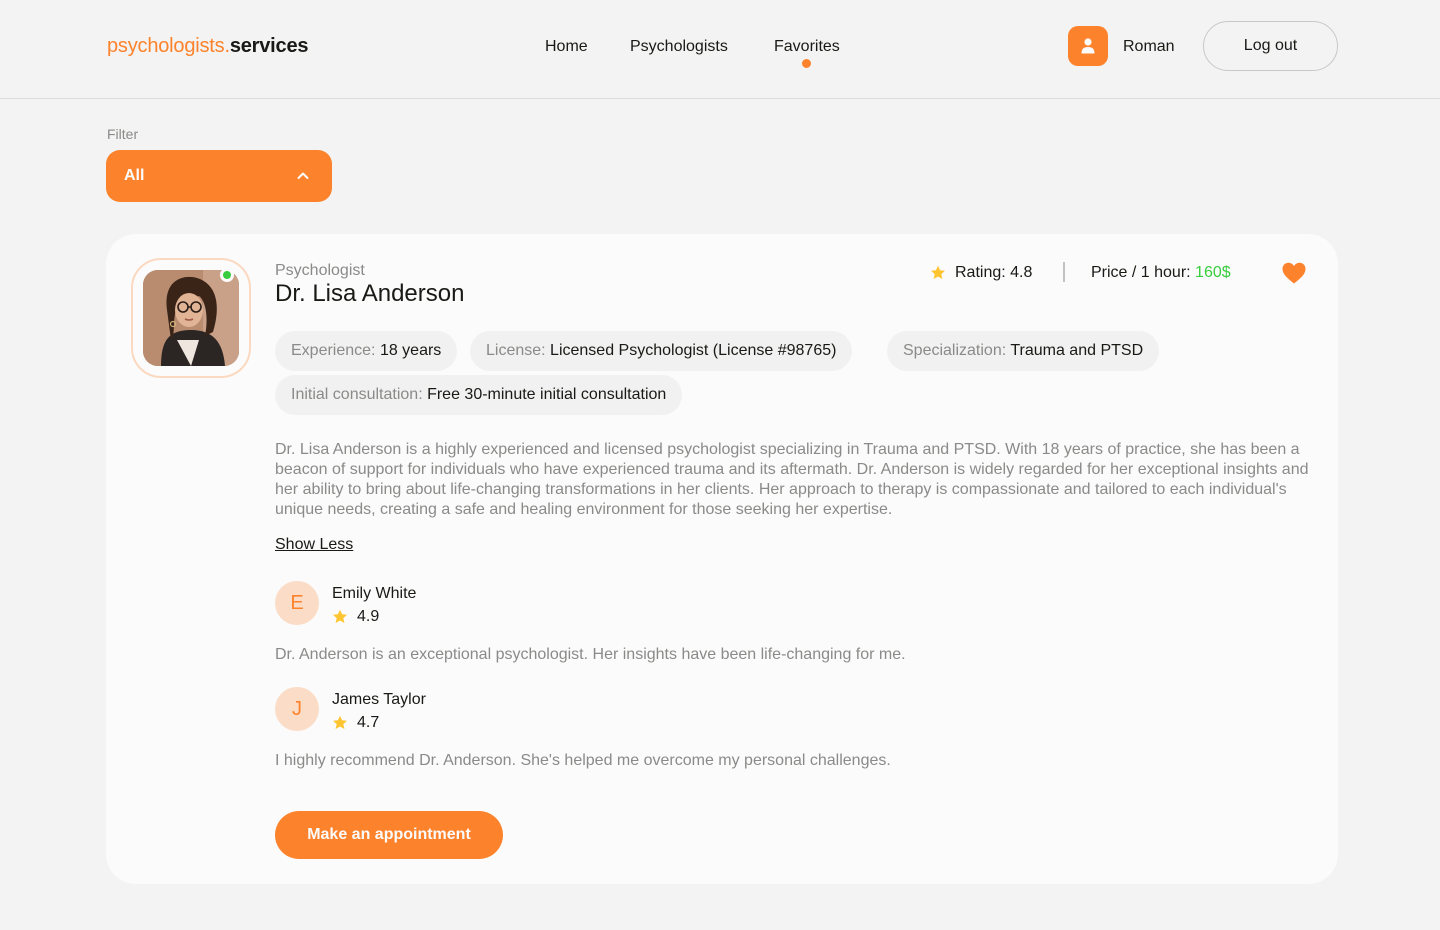 This screenshot has height=930, width=1440. Describe the element at coordinates (370, 293) in the screenshot. I see `psychologist-name: Dr. Lisa Anderson` at that location.